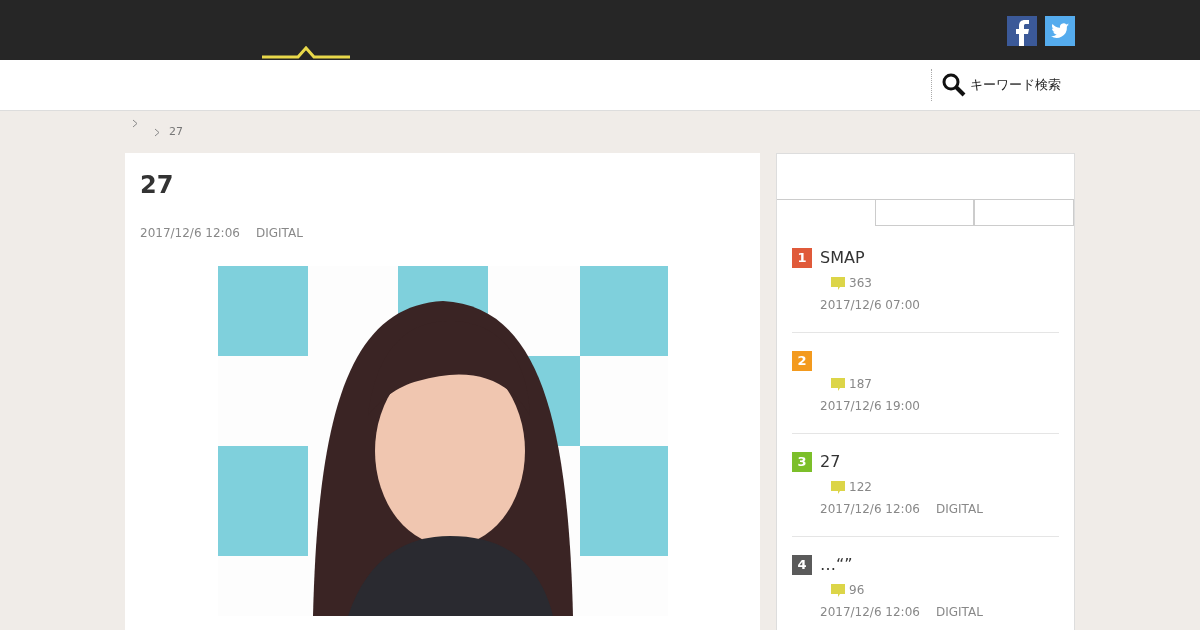  What do you see at coordinates (802, 258) in the screenshot?
I see `rank-badge: 1` at bounding box center [802, 258].